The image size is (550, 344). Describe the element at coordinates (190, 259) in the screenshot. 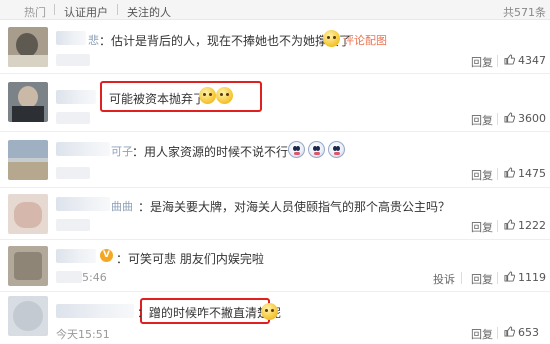

I see `comment-text: ：可笑可悲 朋友们内娱完啦` at that location.